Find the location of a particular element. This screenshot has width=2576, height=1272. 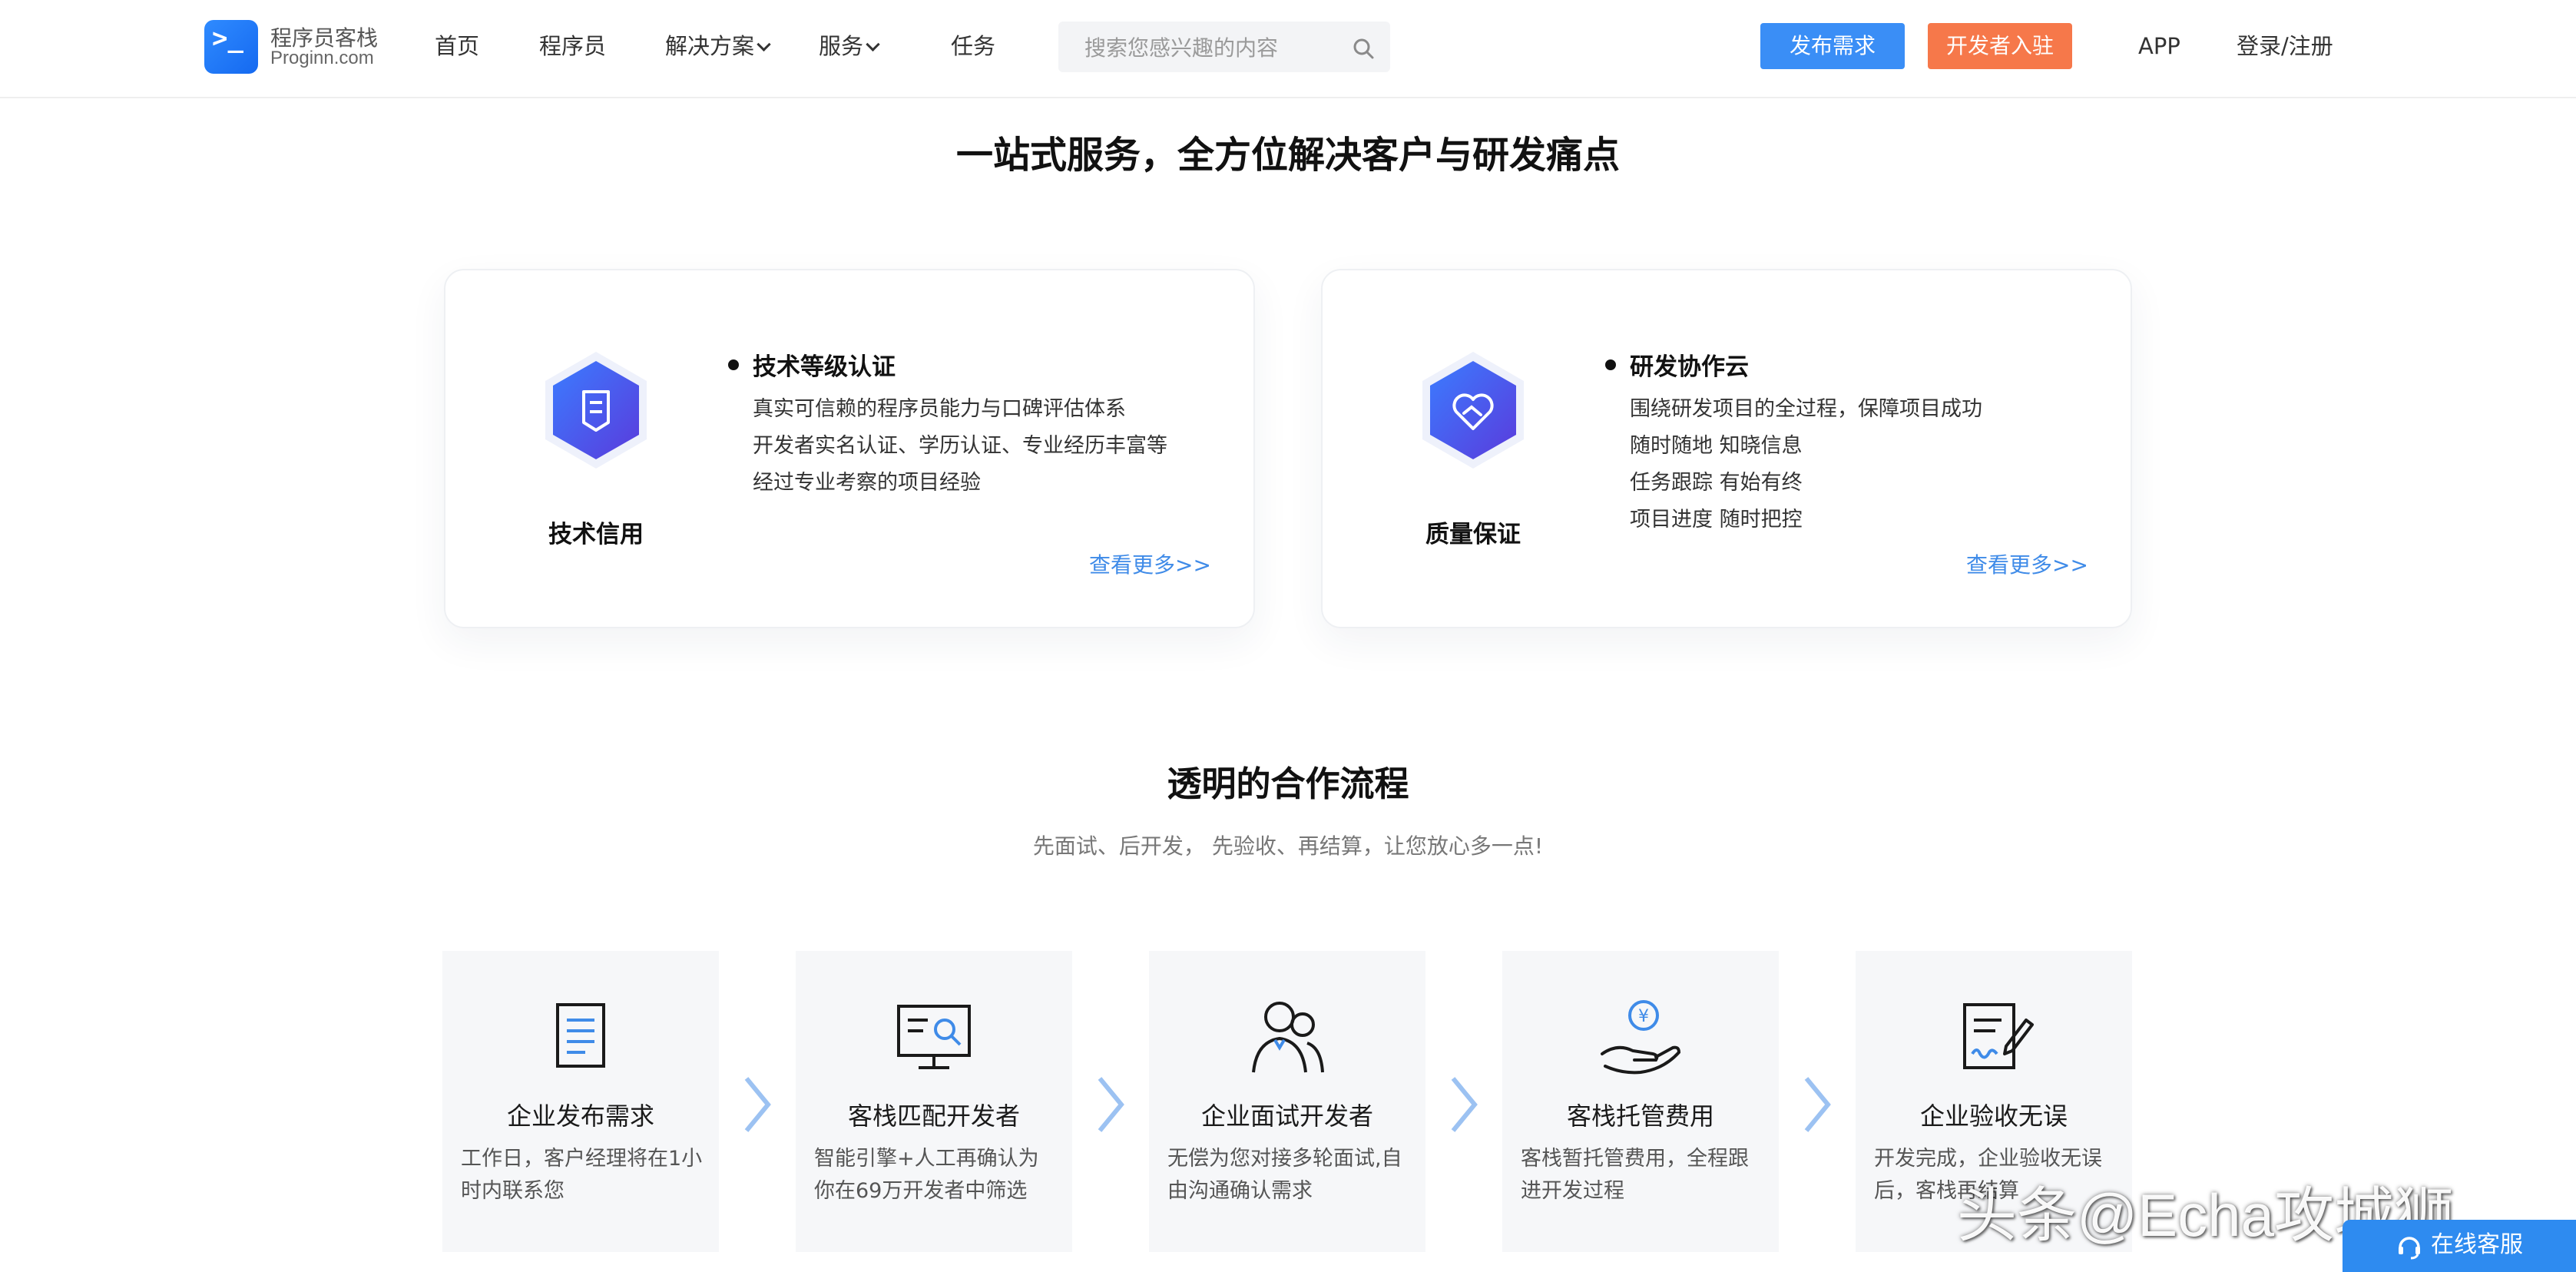

feature-line: 真实可信赖的程序员能力与口碑评估体系 is located at coordinates (939, 409).